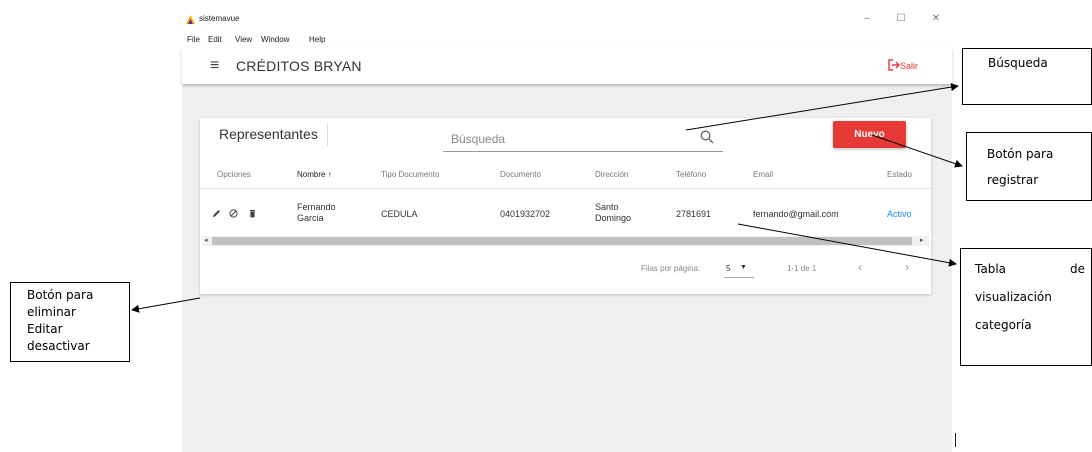 This screenshot has width=1092, height=452. Describe the element at coordinates (917, 151) in the screenshot. I see `arrow-to-registrar` at that location.